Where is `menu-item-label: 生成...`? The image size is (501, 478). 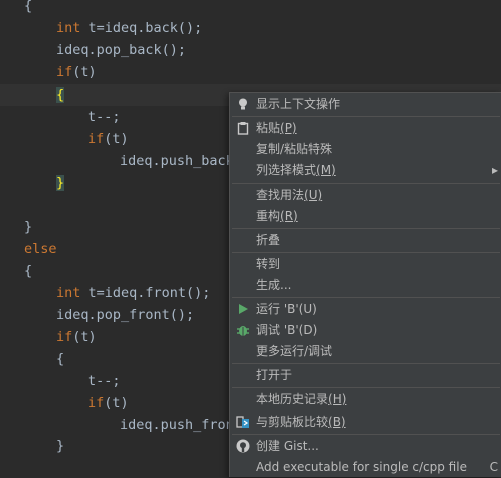
menu-item-label: 生成... is located at coordinates (274, 285).